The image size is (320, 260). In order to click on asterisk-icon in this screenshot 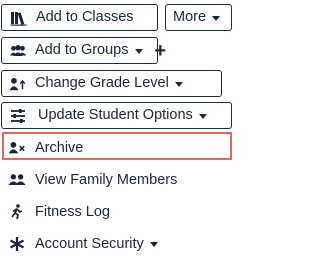, I will do `click(17, 244)`.